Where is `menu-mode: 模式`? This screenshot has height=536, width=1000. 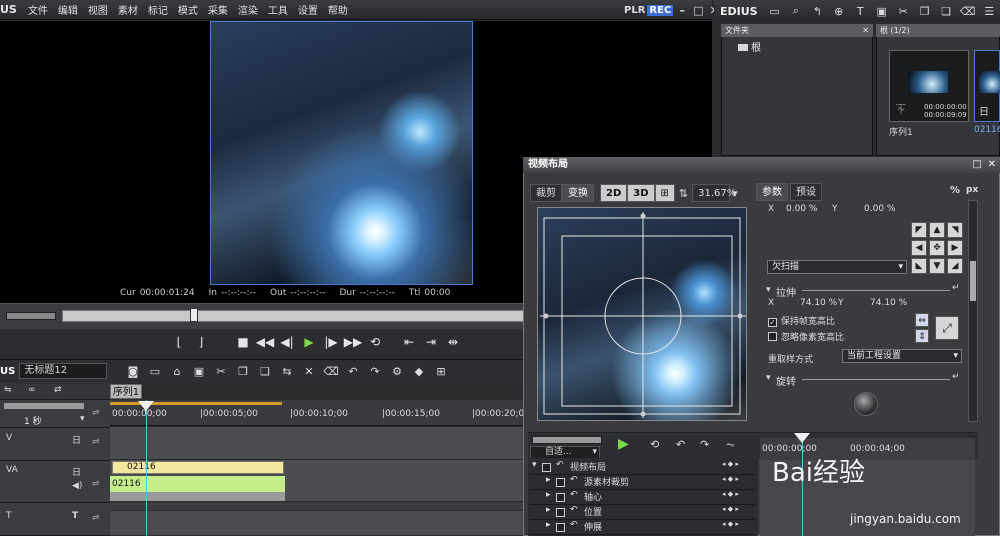
menu-mode: 模式 is located at coordinates (188, 9).